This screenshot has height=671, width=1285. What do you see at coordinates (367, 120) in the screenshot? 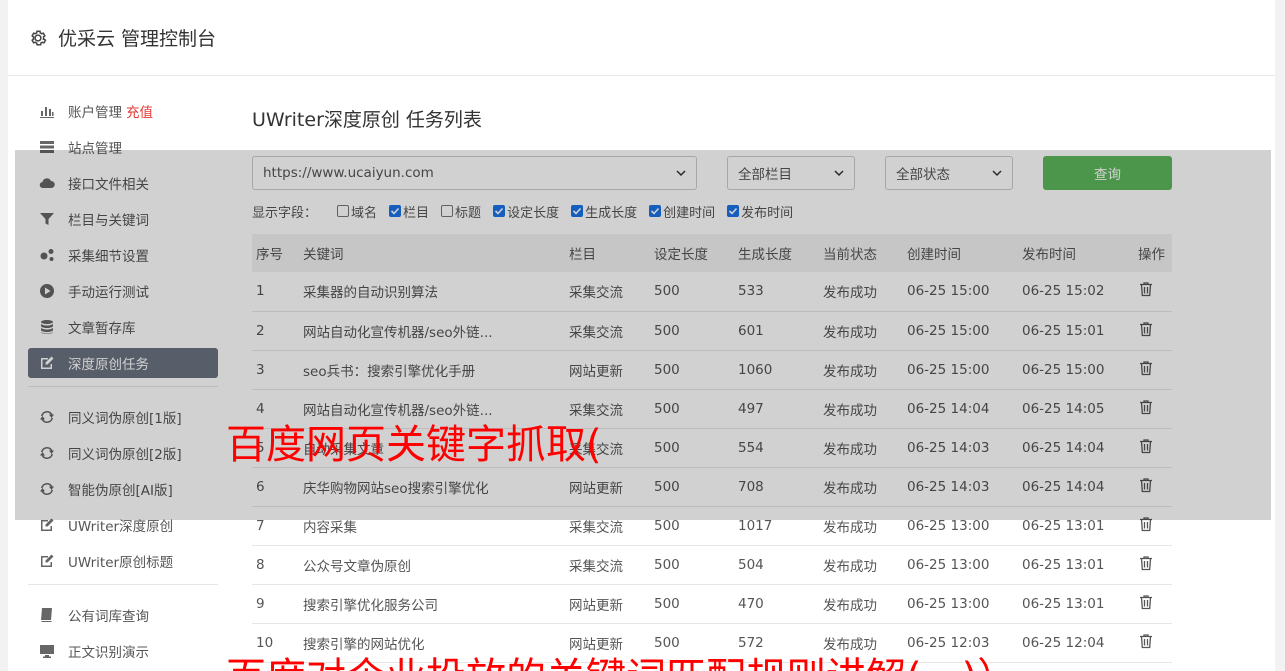
I see `main-title: UWriter深度原创 任务列表` at bounding box center [367, 120].